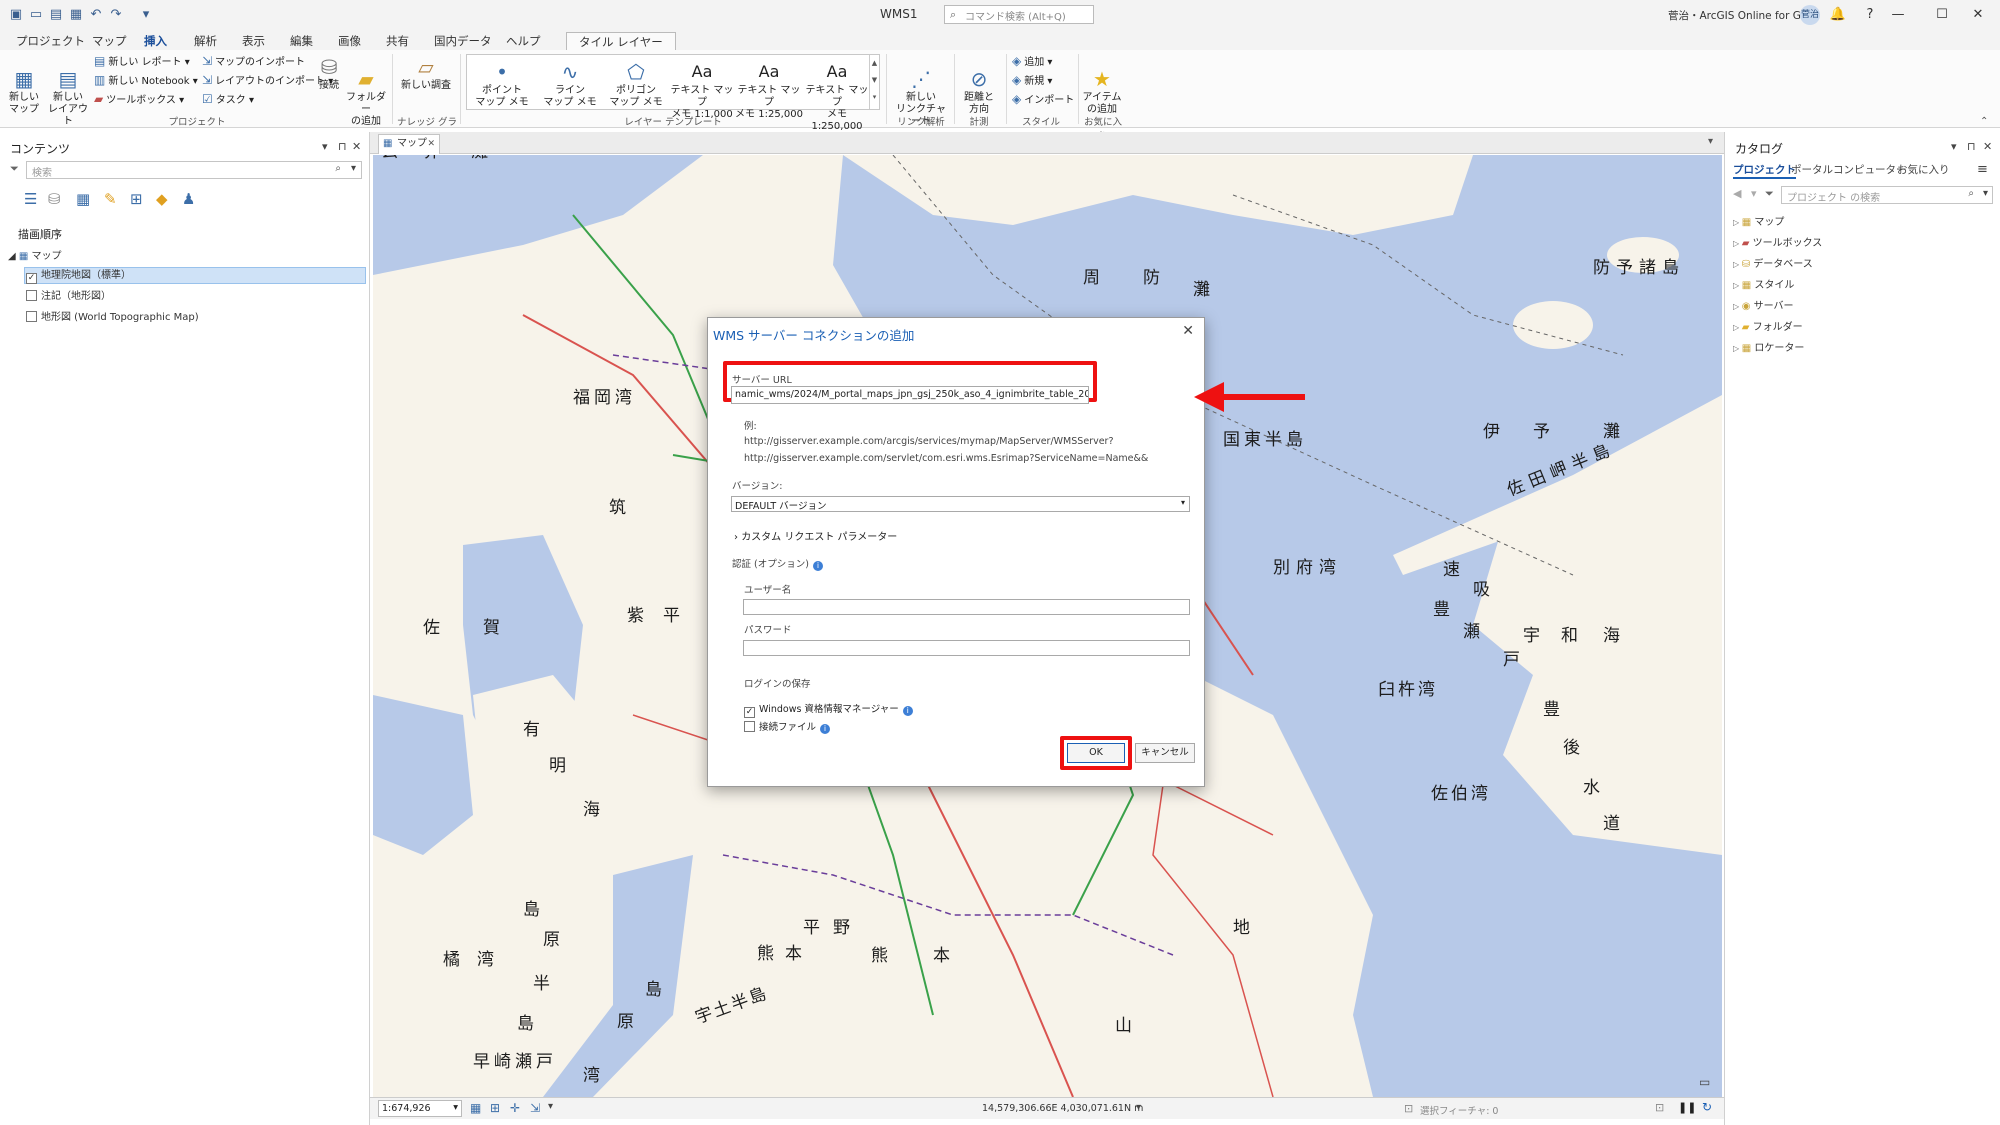 This screenshot has height=1125, width=2000. What do you see at coordinates (139, 100) in the screenshot?
I see `toolbox-button: ▰ ツールボックス ▾` at bounding box center [139, 100].